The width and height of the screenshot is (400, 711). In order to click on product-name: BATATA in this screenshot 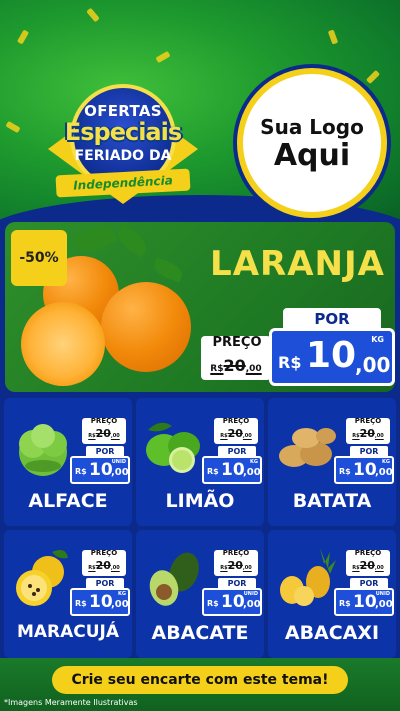, I will do `click(332, 501)`.